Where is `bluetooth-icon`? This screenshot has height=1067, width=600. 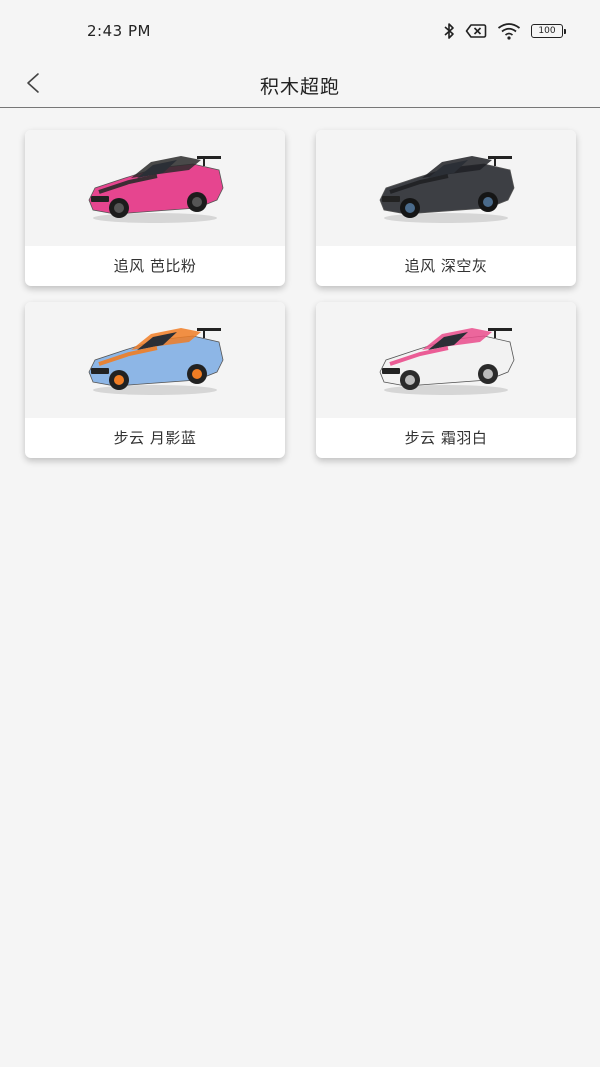
bluetooth-icon is located at coordinates (449, 31).